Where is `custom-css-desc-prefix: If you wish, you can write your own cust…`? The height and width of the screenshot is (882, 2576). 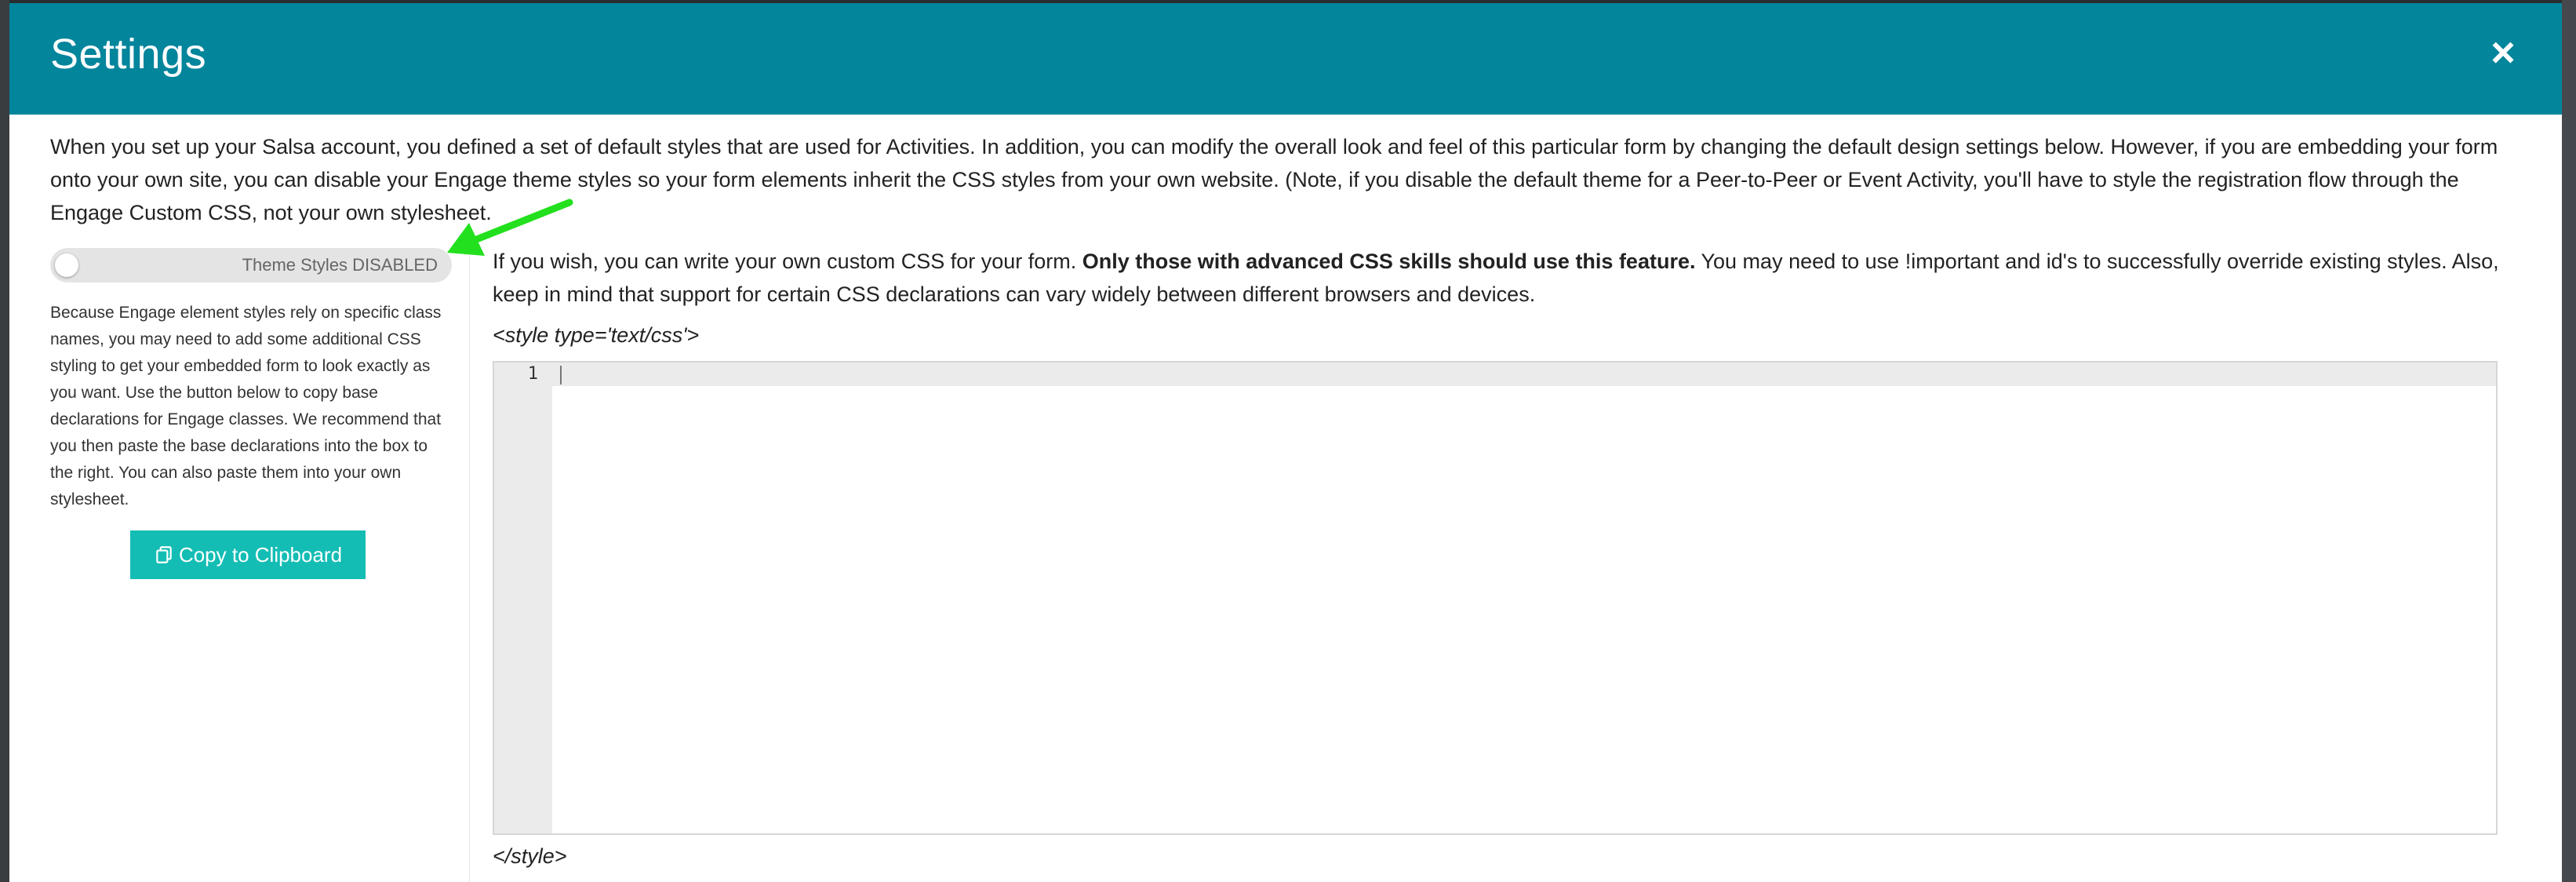 custom-css-desc-prefix: If you wish, you can write your own cust… is located at coordinates (787, 261).